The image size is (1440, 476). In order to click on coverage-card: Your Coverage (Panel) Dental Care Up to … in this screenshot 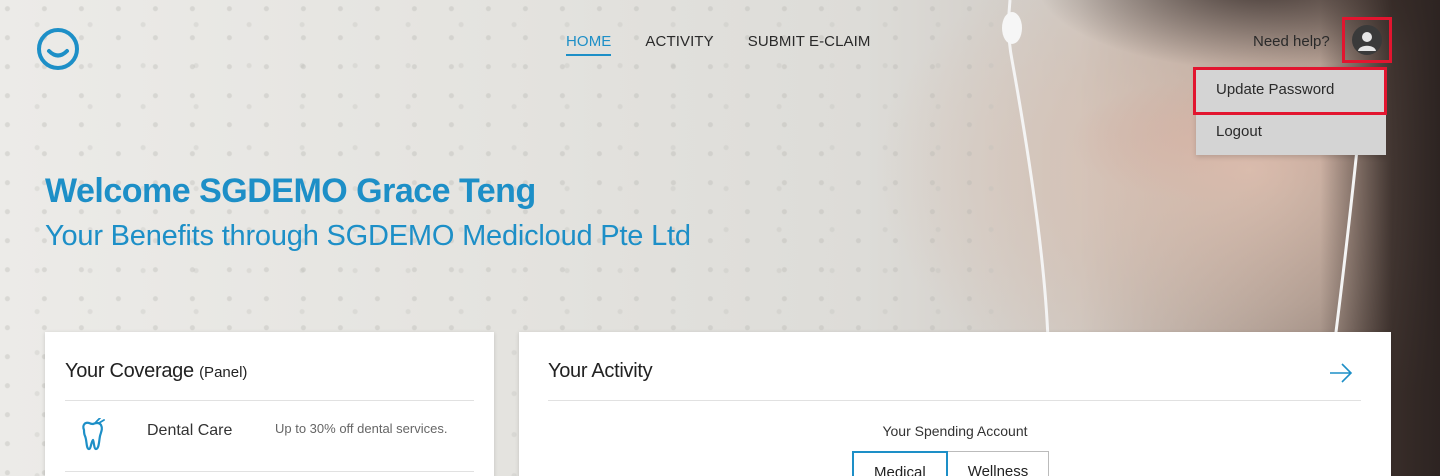, I will do `click(269, 404)`.